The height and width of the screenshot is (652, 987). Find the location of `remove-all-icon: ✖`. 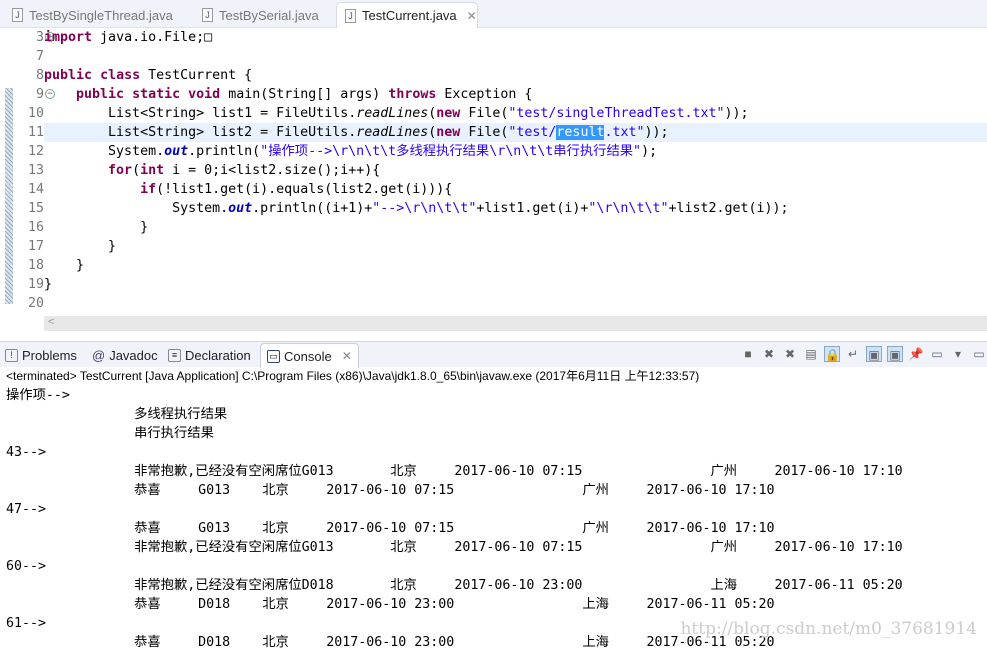

remove-all-icon: ✖ is located at coordinates (790, 354).